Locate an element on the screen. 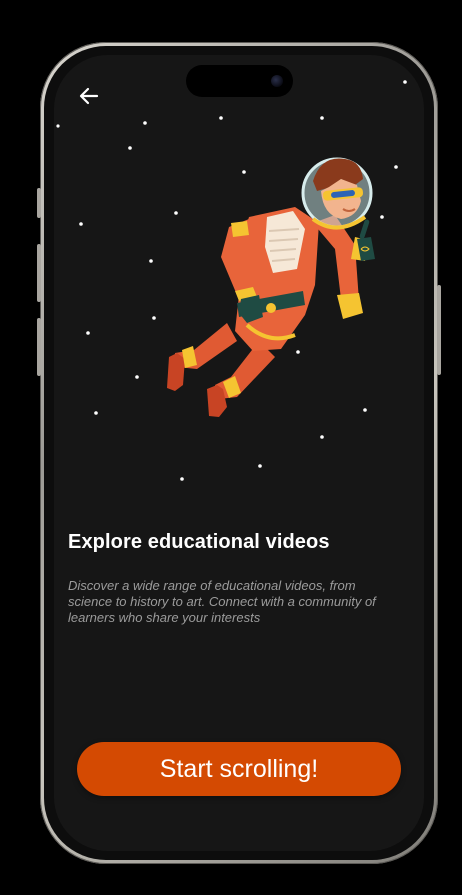  arrow-left-icon is located at coordinates (89, 96).